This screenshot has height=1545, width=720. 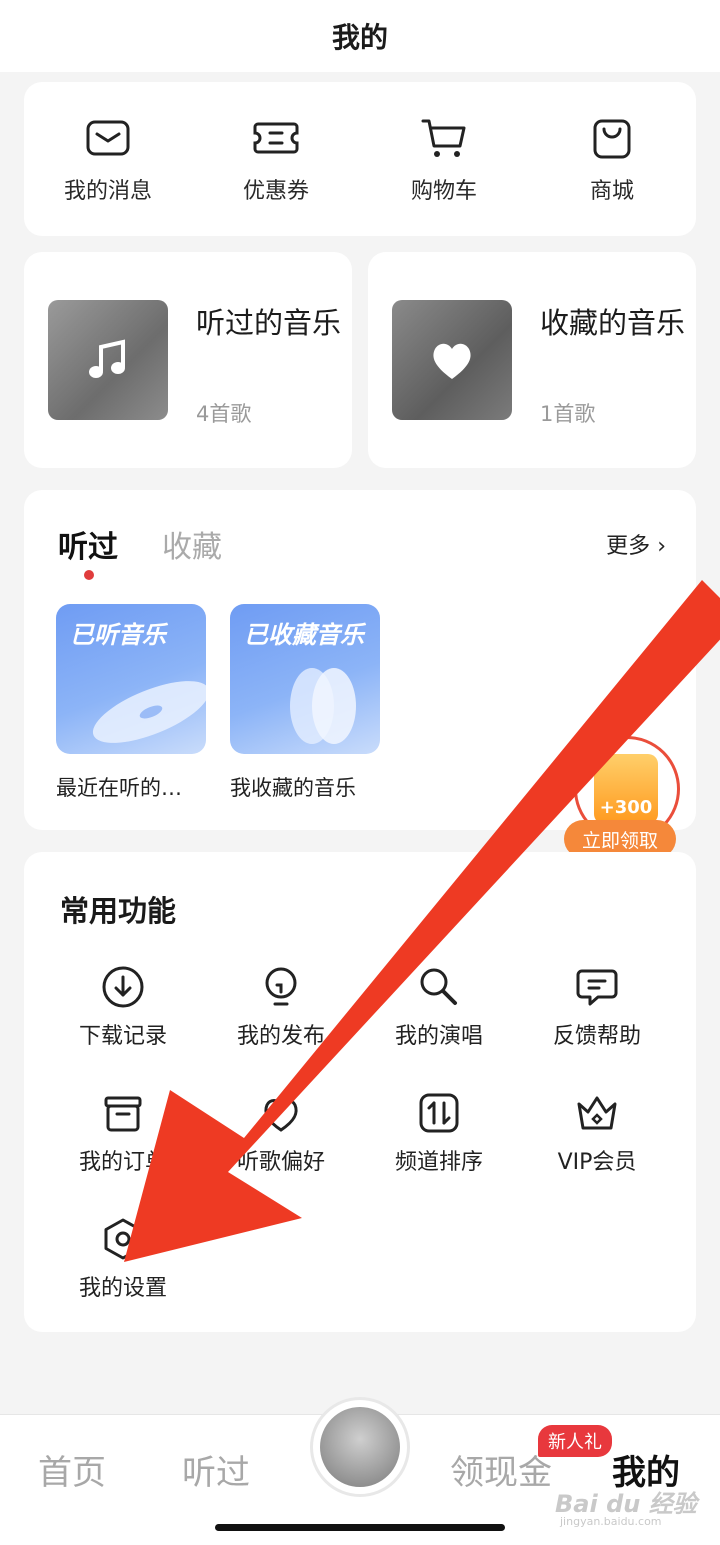 What do you see at coordinates (281, 1133) in the screenshot?
I see `listening-preference-button: 听歌偏好` at bounding box center [281, 1133].